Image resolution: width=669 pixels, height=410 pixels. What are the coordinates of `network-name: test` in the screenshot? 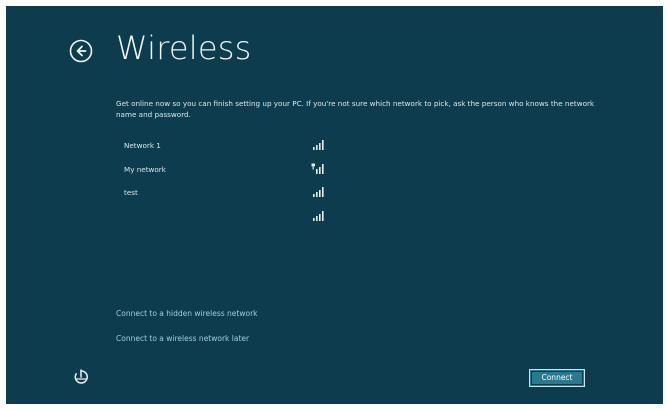 It's located at (131, 192).